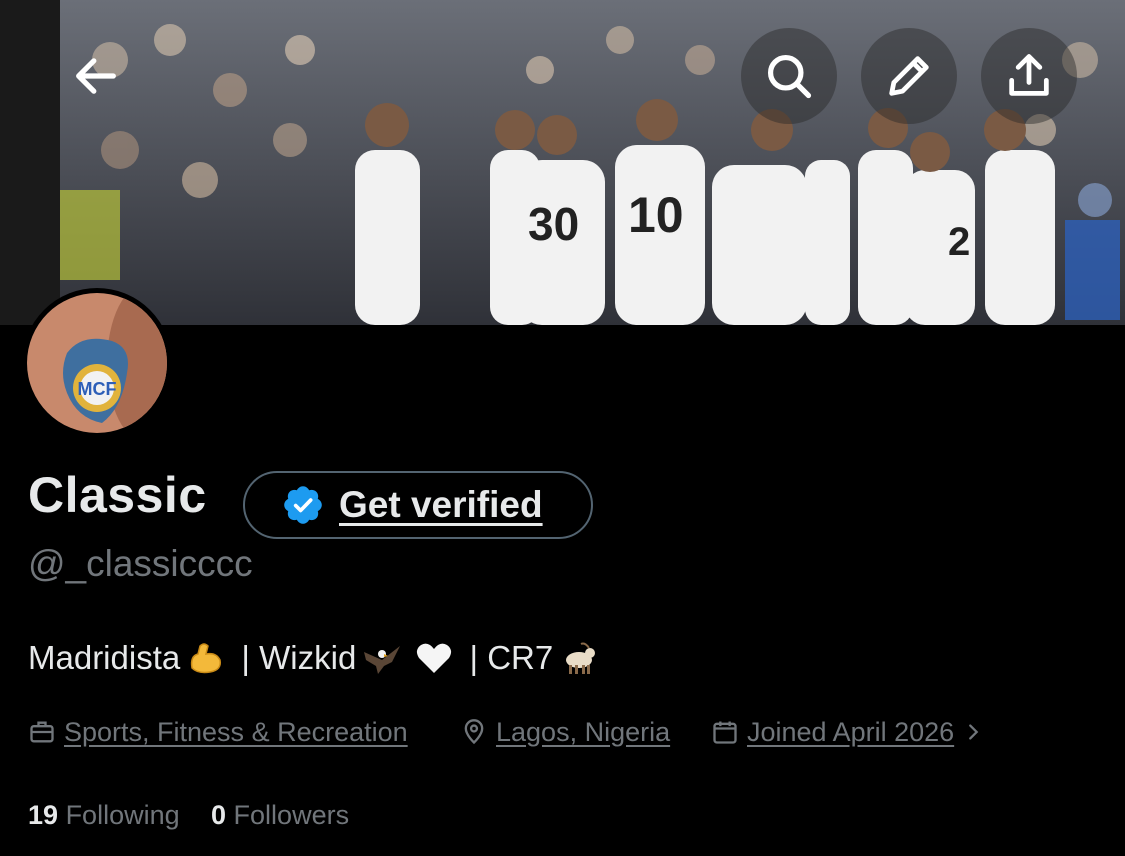 The image size is (1125, 856). What do you see at coordinates (303, 505) in the screenshot?
I see `verified-badge-icon` at bounding box center [303, 505].